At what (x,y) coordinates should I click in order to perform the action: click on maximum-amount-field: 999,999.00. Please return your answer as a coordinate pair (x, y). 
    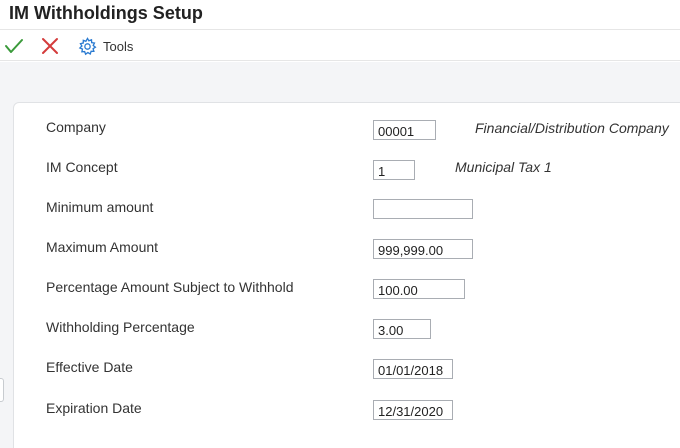
    Looking at the image, I should click on (423, 249).